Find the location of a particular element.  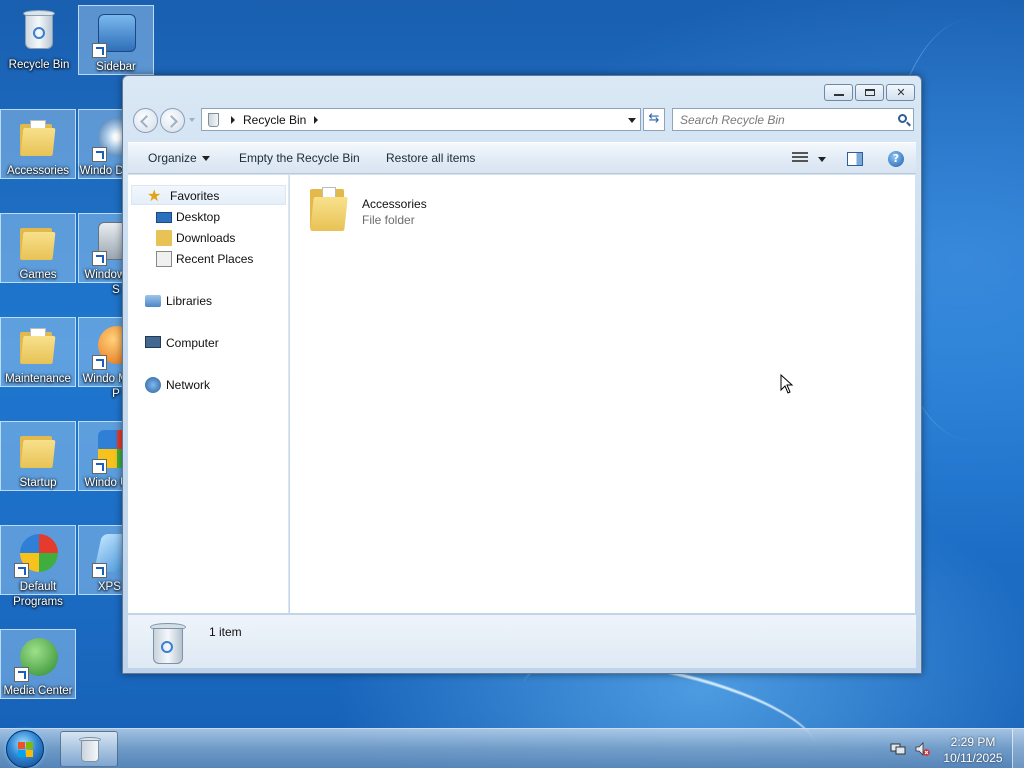

nav-item-network: Network is located at coordinates (208, 385).